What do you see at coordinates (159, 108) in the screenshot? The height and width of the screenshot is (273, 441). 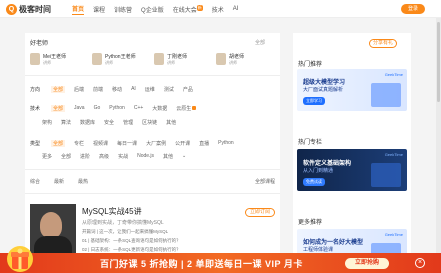 I see `filter-option: 大数据` at bounding box center [159, 108].